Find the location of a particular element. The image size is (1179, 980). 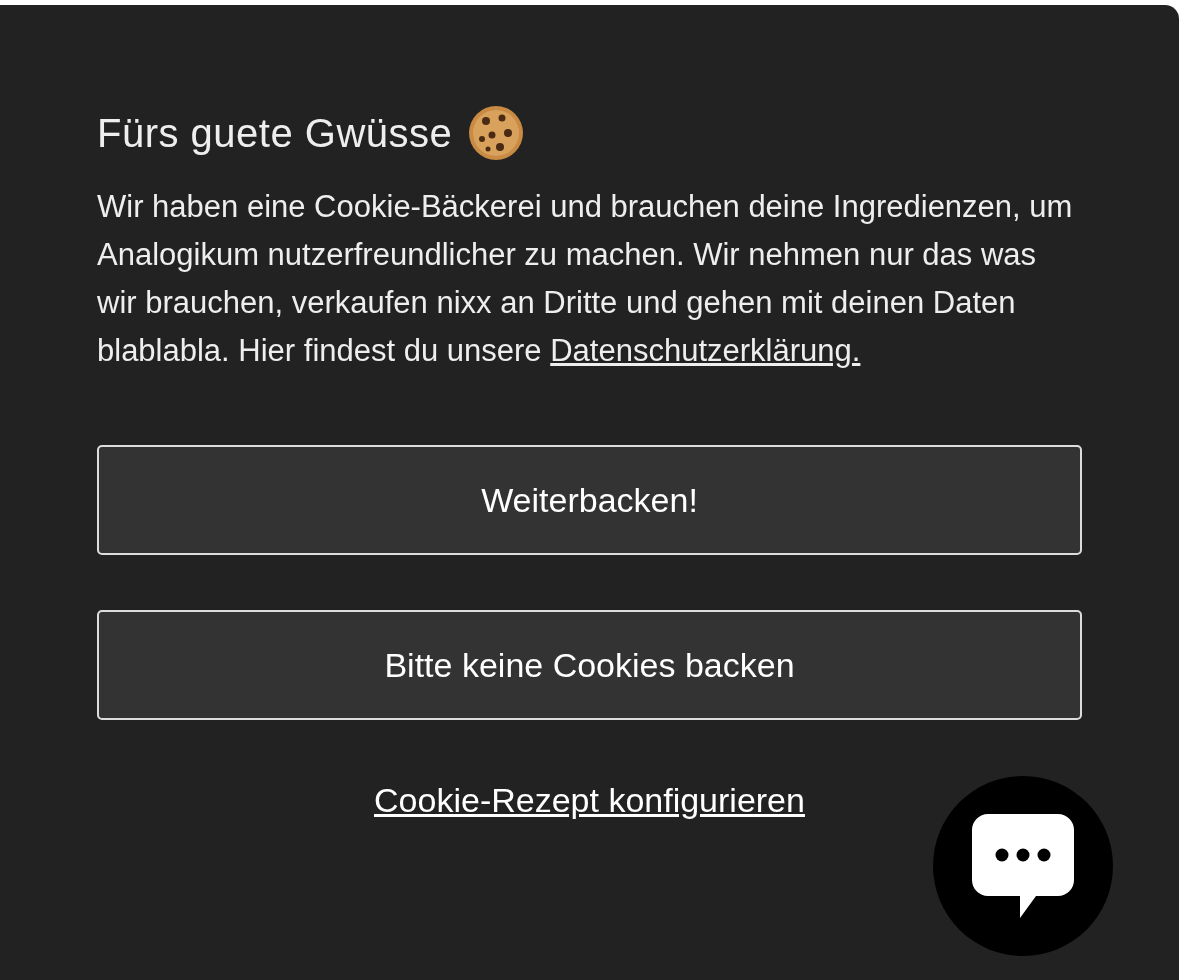

privacy-link: Datenschutzerklärung. is located at coordinates (705, 350).